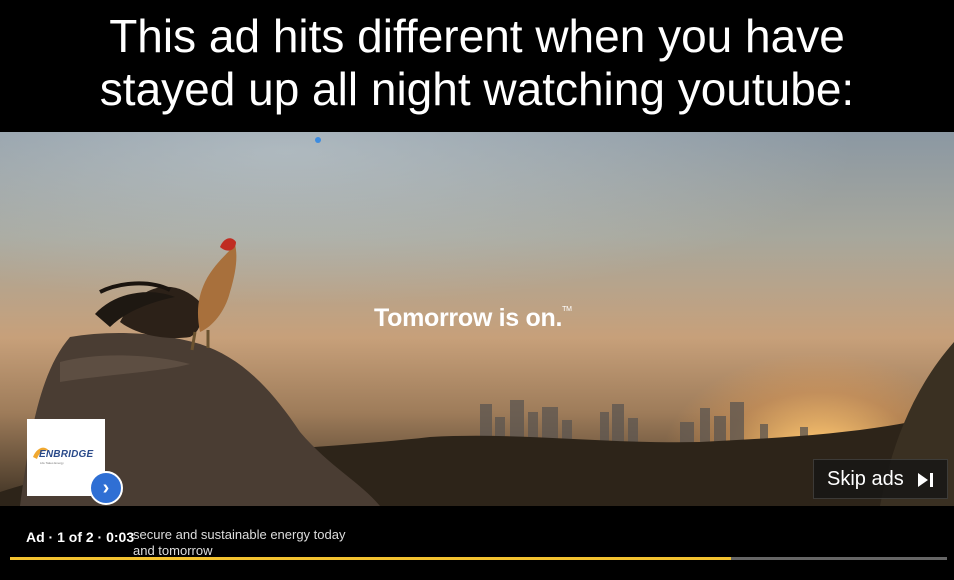  I want to click on advertiser-tagline: Life Takes Energy, so click(52, 463).